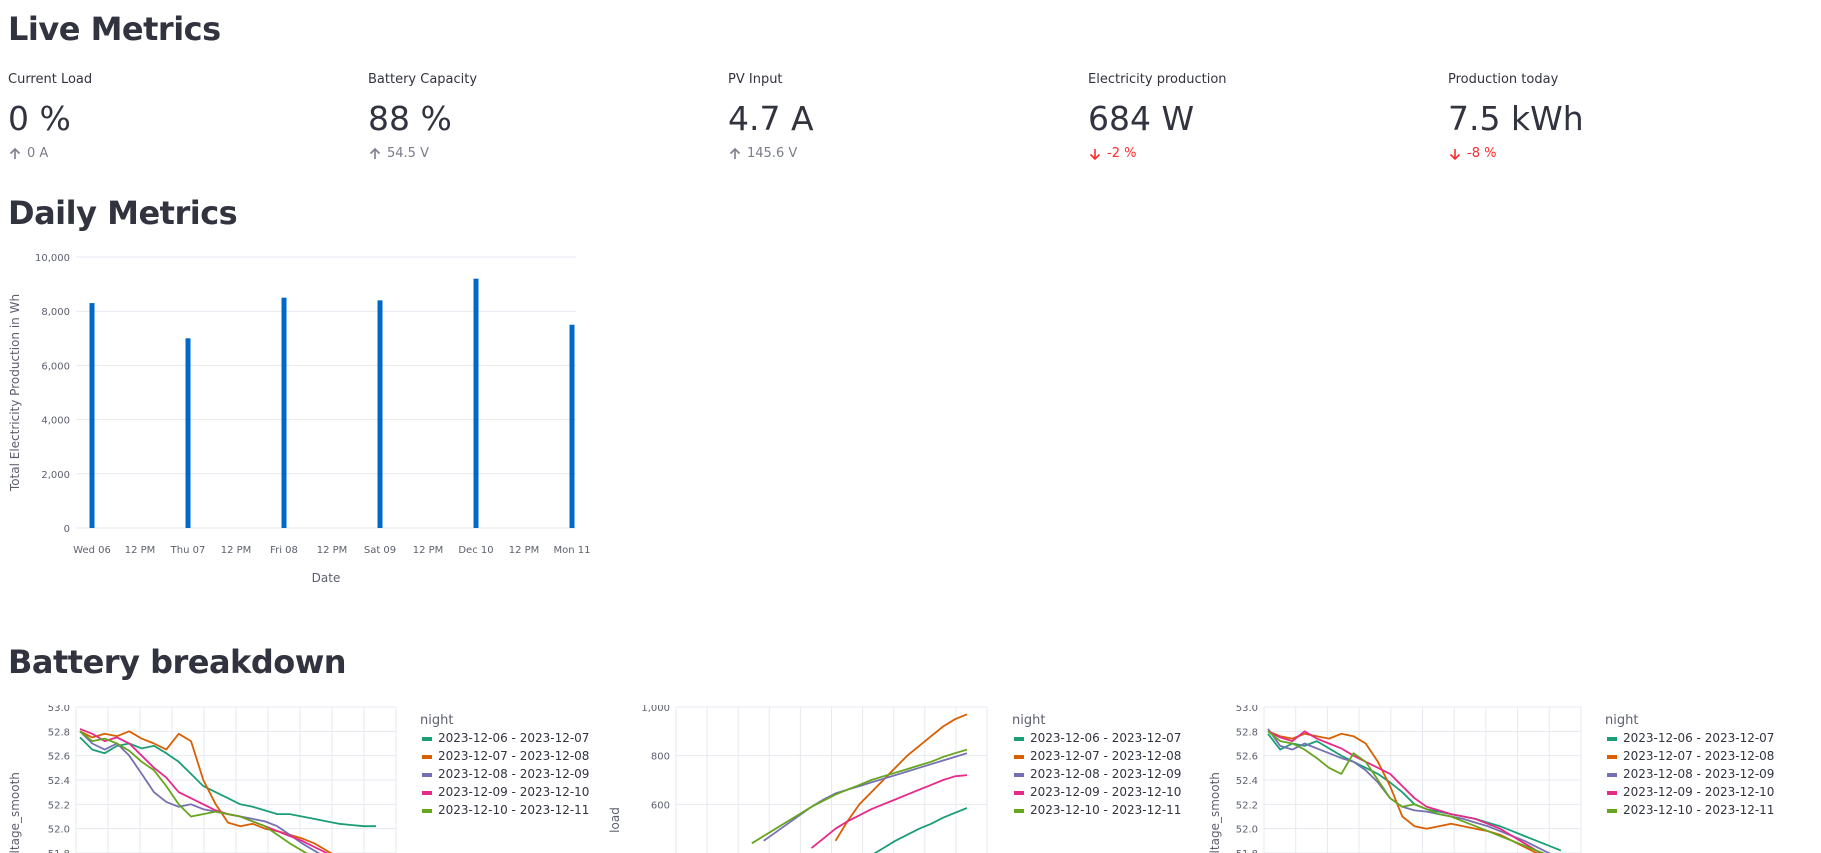  Describe the element at coordinates (655, 709) in the screenshot. I see `y-tick-label: 1,000` at that location.